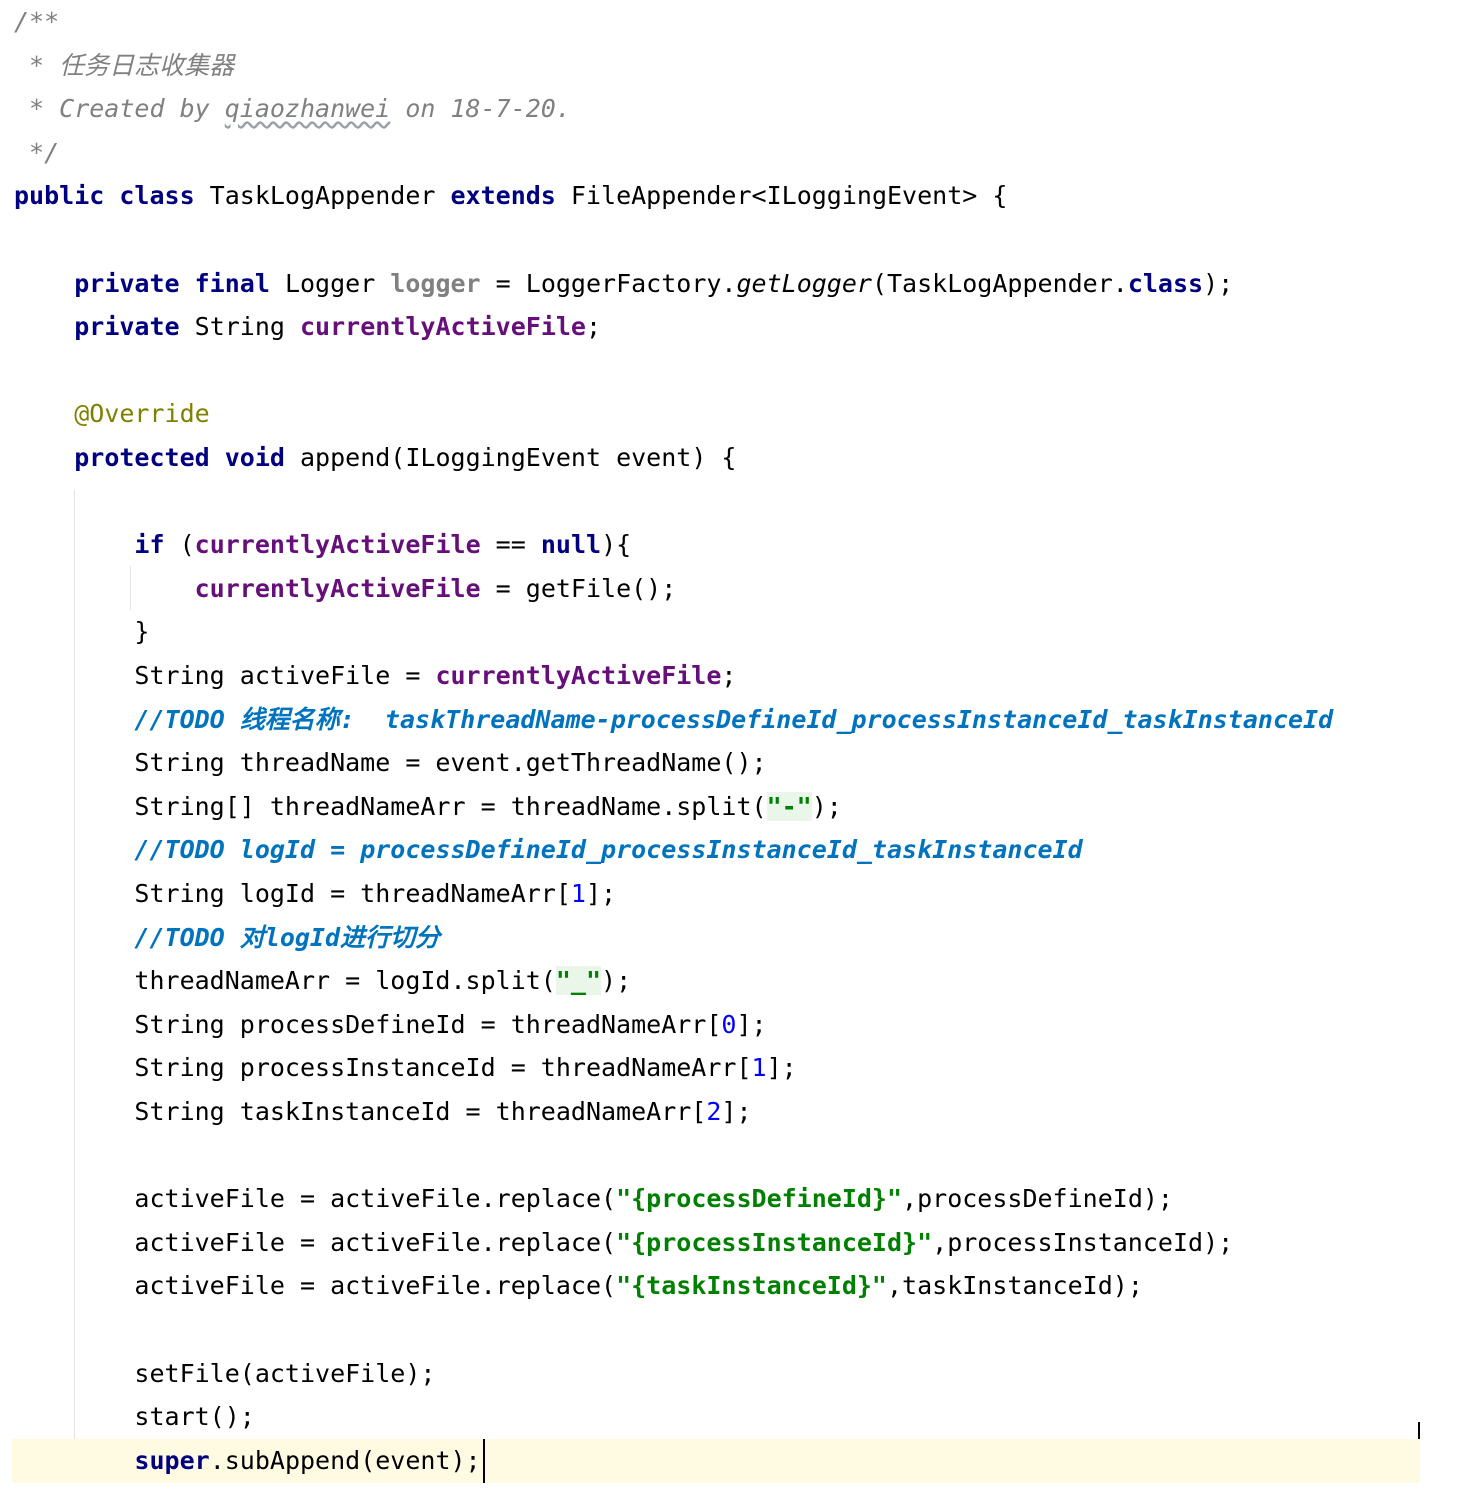 This screenshot has height=1492, width=1458. Describe the element at coordinates (716, 1460) in the screenshot. I see `code-line-current: super.subAppend(event);` at that location.